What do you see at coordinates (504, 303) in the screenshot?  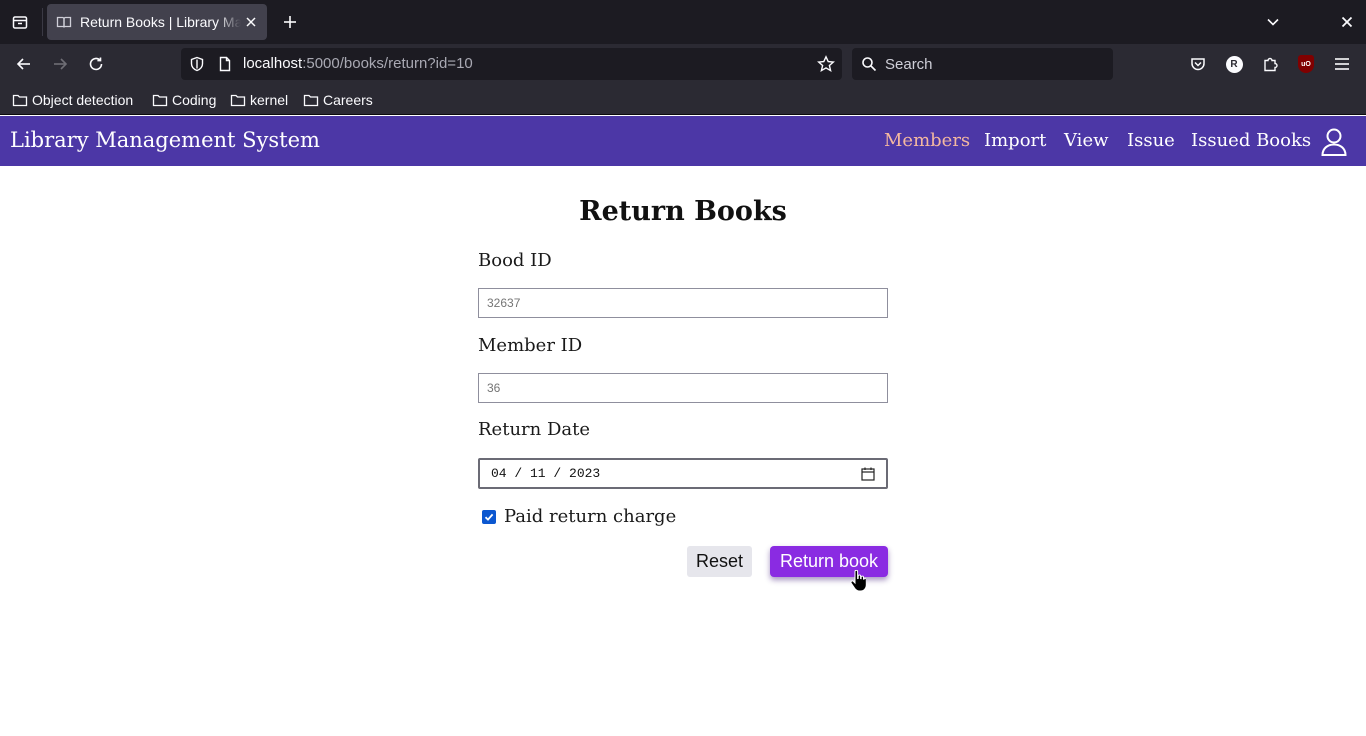 I see `book-id-placeholder: 32637` at bounding box center [504, 303].